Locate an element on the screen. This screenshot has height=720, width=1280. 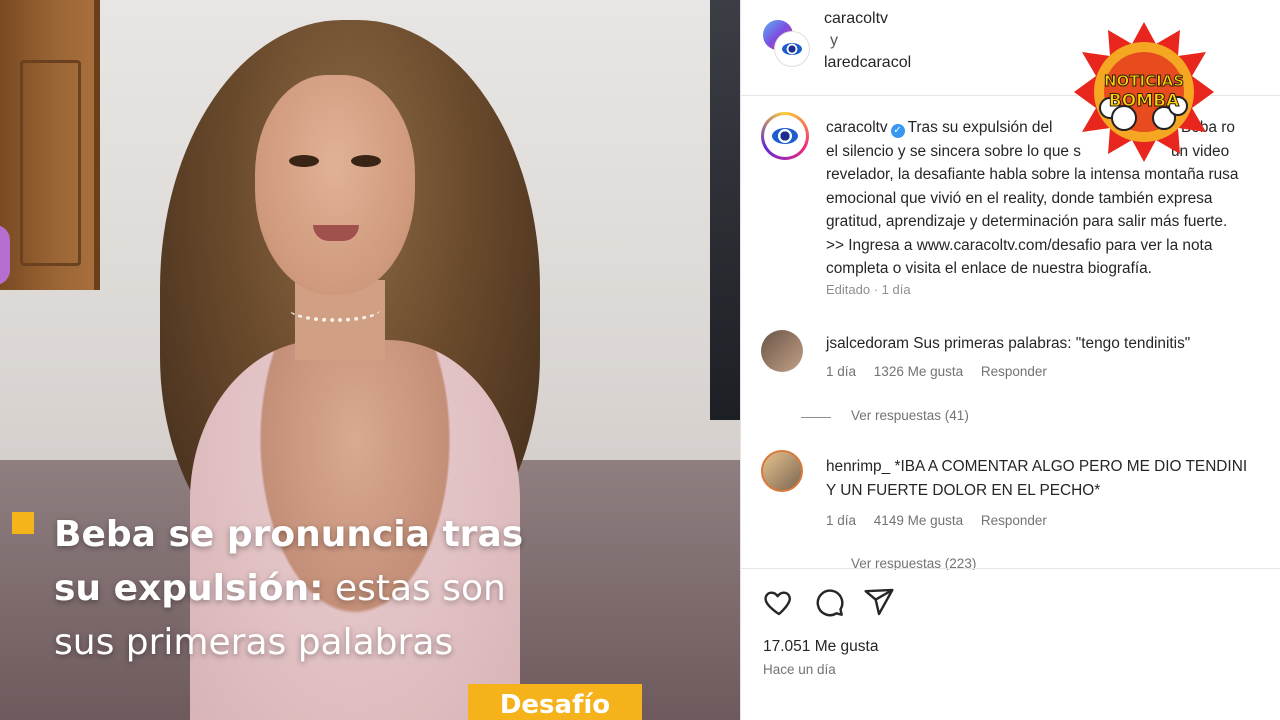
comment-icon is located at coordinates (829, 602).